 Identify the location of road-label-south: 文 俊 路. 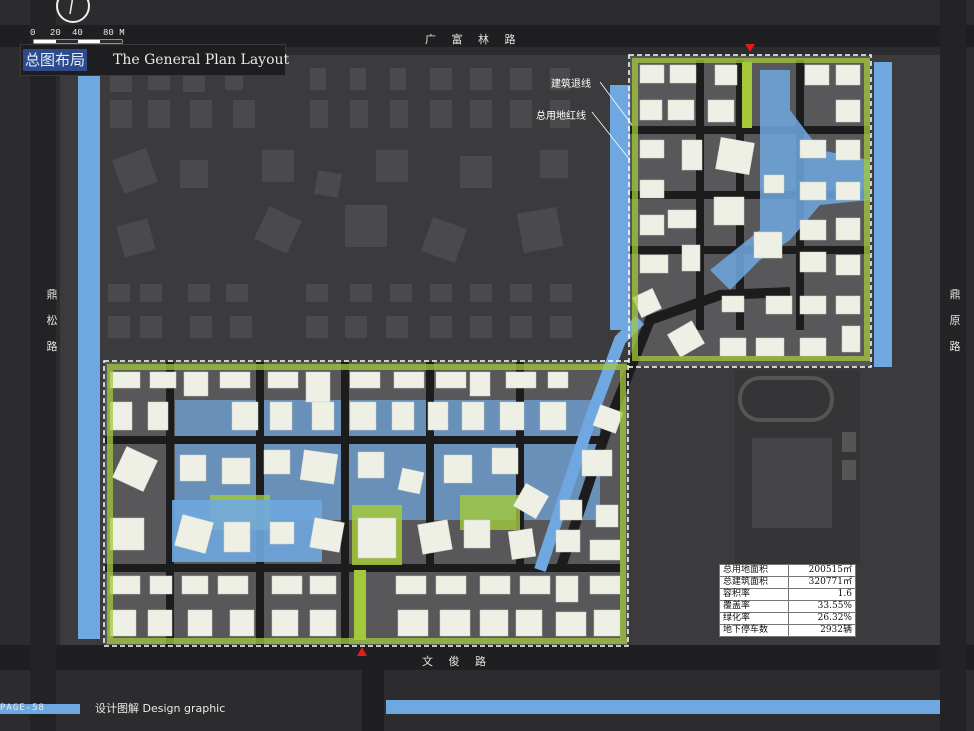
(457, 661).